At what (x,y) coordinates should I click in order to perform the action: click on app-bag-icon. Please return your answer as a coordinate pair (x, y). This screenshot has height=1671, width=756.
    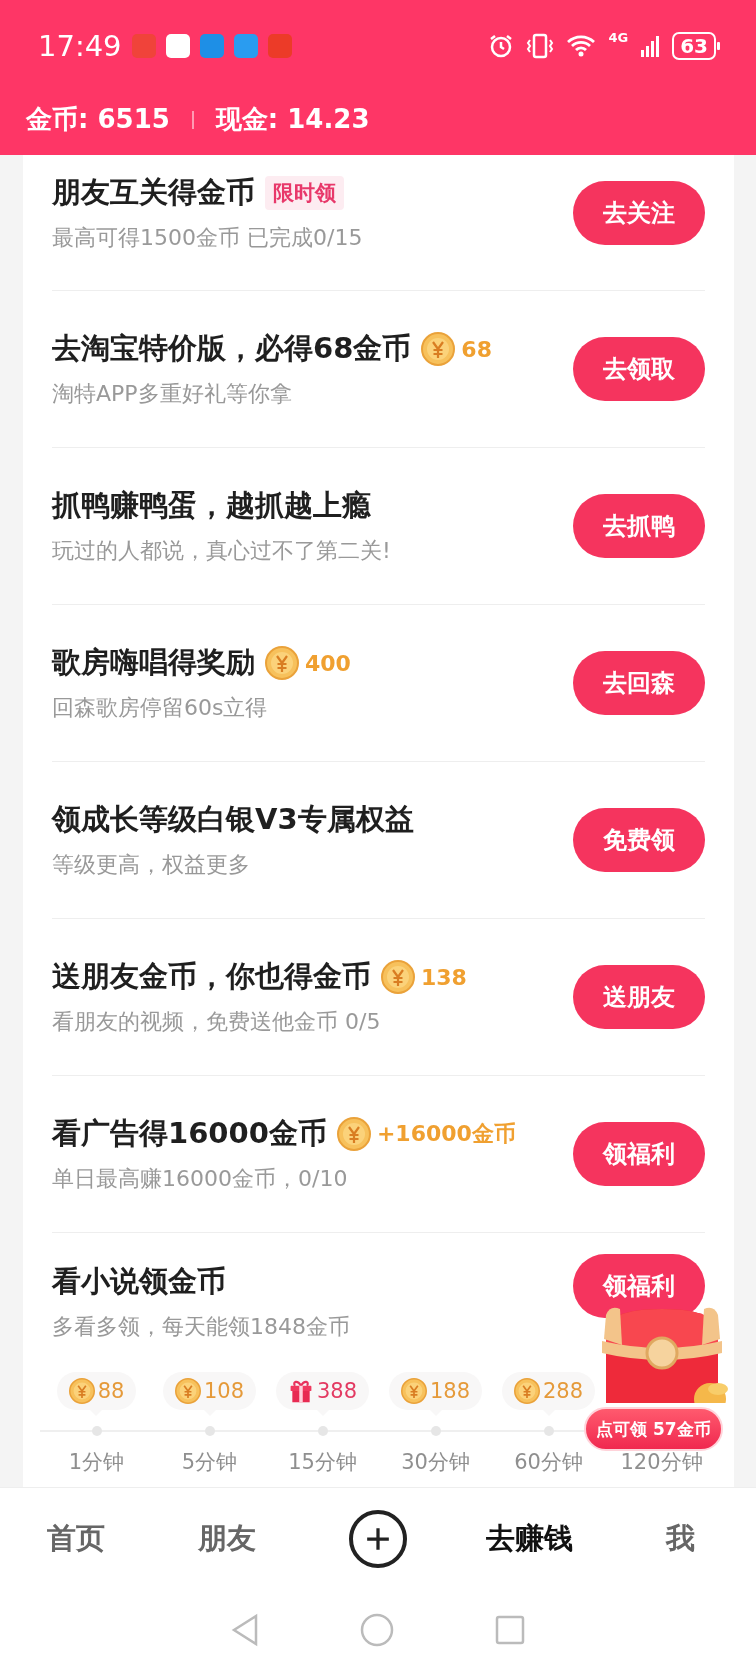
    Looking at the image, I should click on (143, 46).